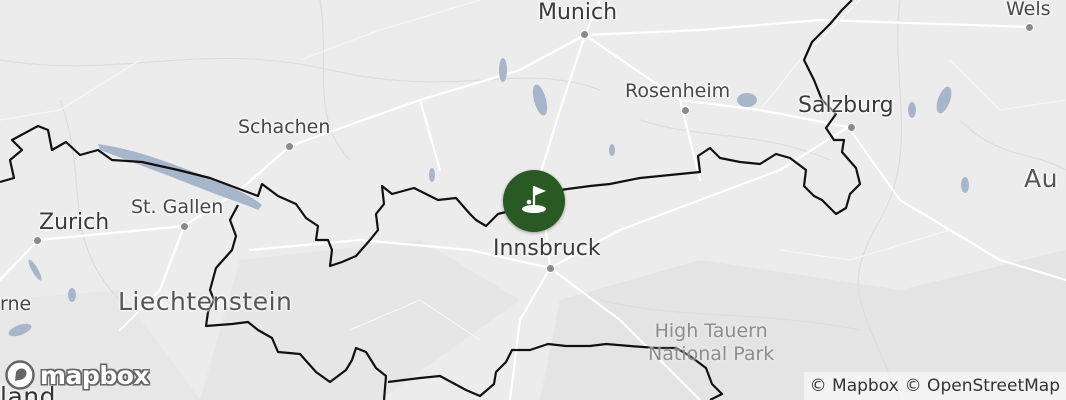 This screenshot has height=400, width=1066. I want to click on label-salzburg: Salzburg, so click(846, 105).